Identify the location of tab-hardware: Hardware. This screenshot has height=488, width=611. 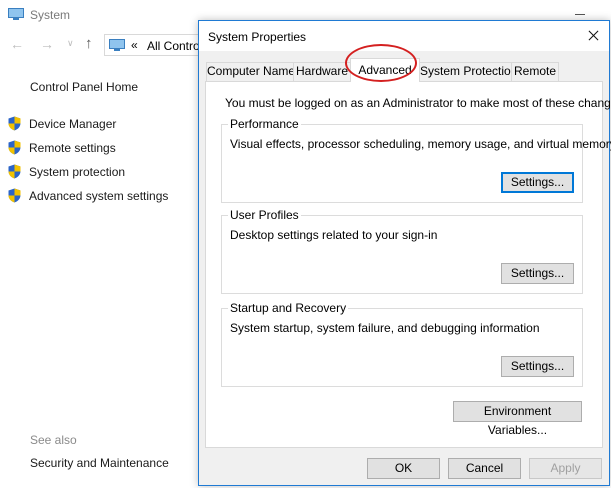
(322, 71).